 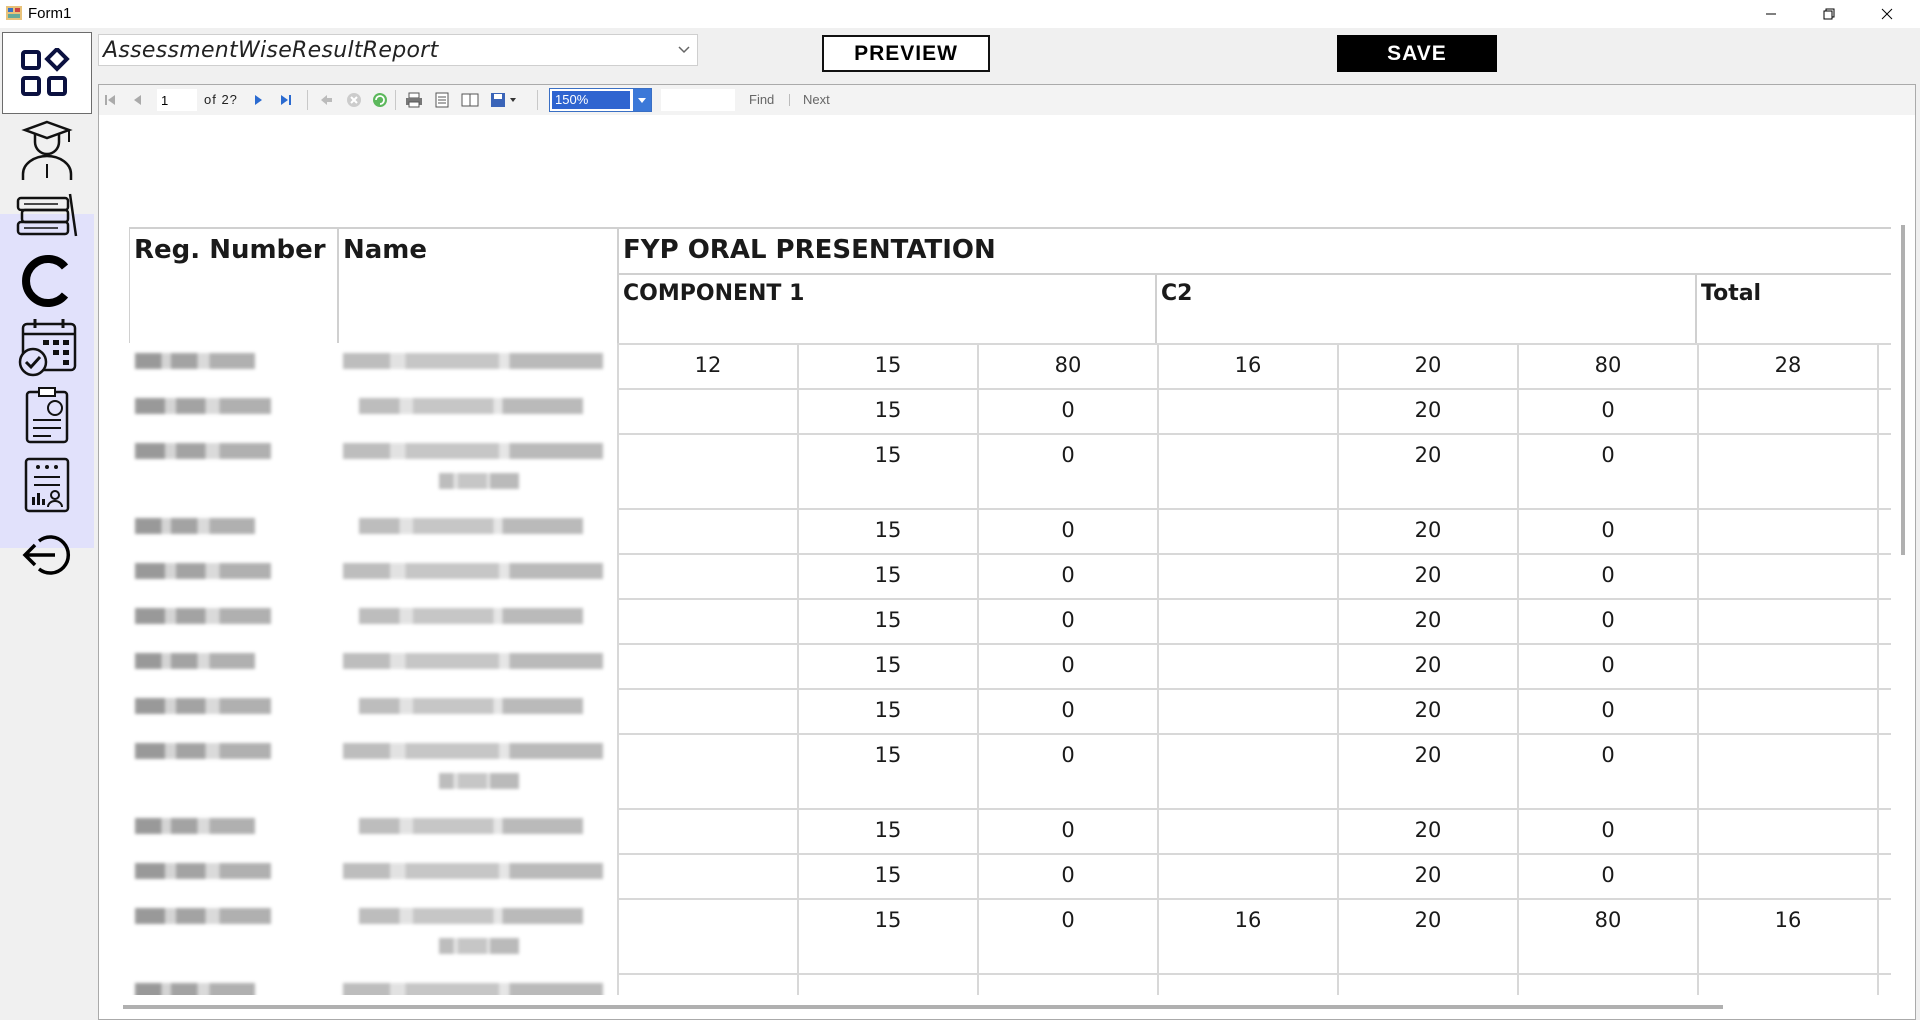 What do you see at coordinates (286, 100) in the screenshot?
I see `last-page-button` at bounding box center [286, 100].